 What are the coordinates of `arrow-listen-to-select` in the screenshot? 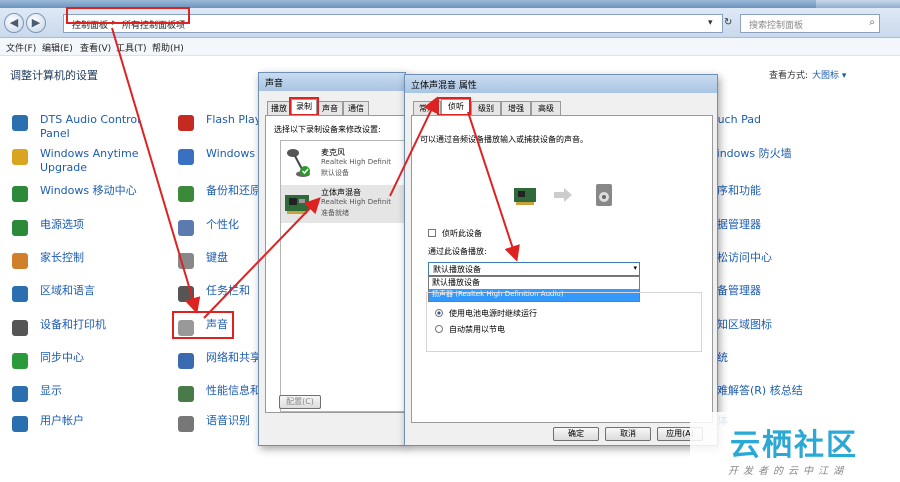 It's located at (493, 186).